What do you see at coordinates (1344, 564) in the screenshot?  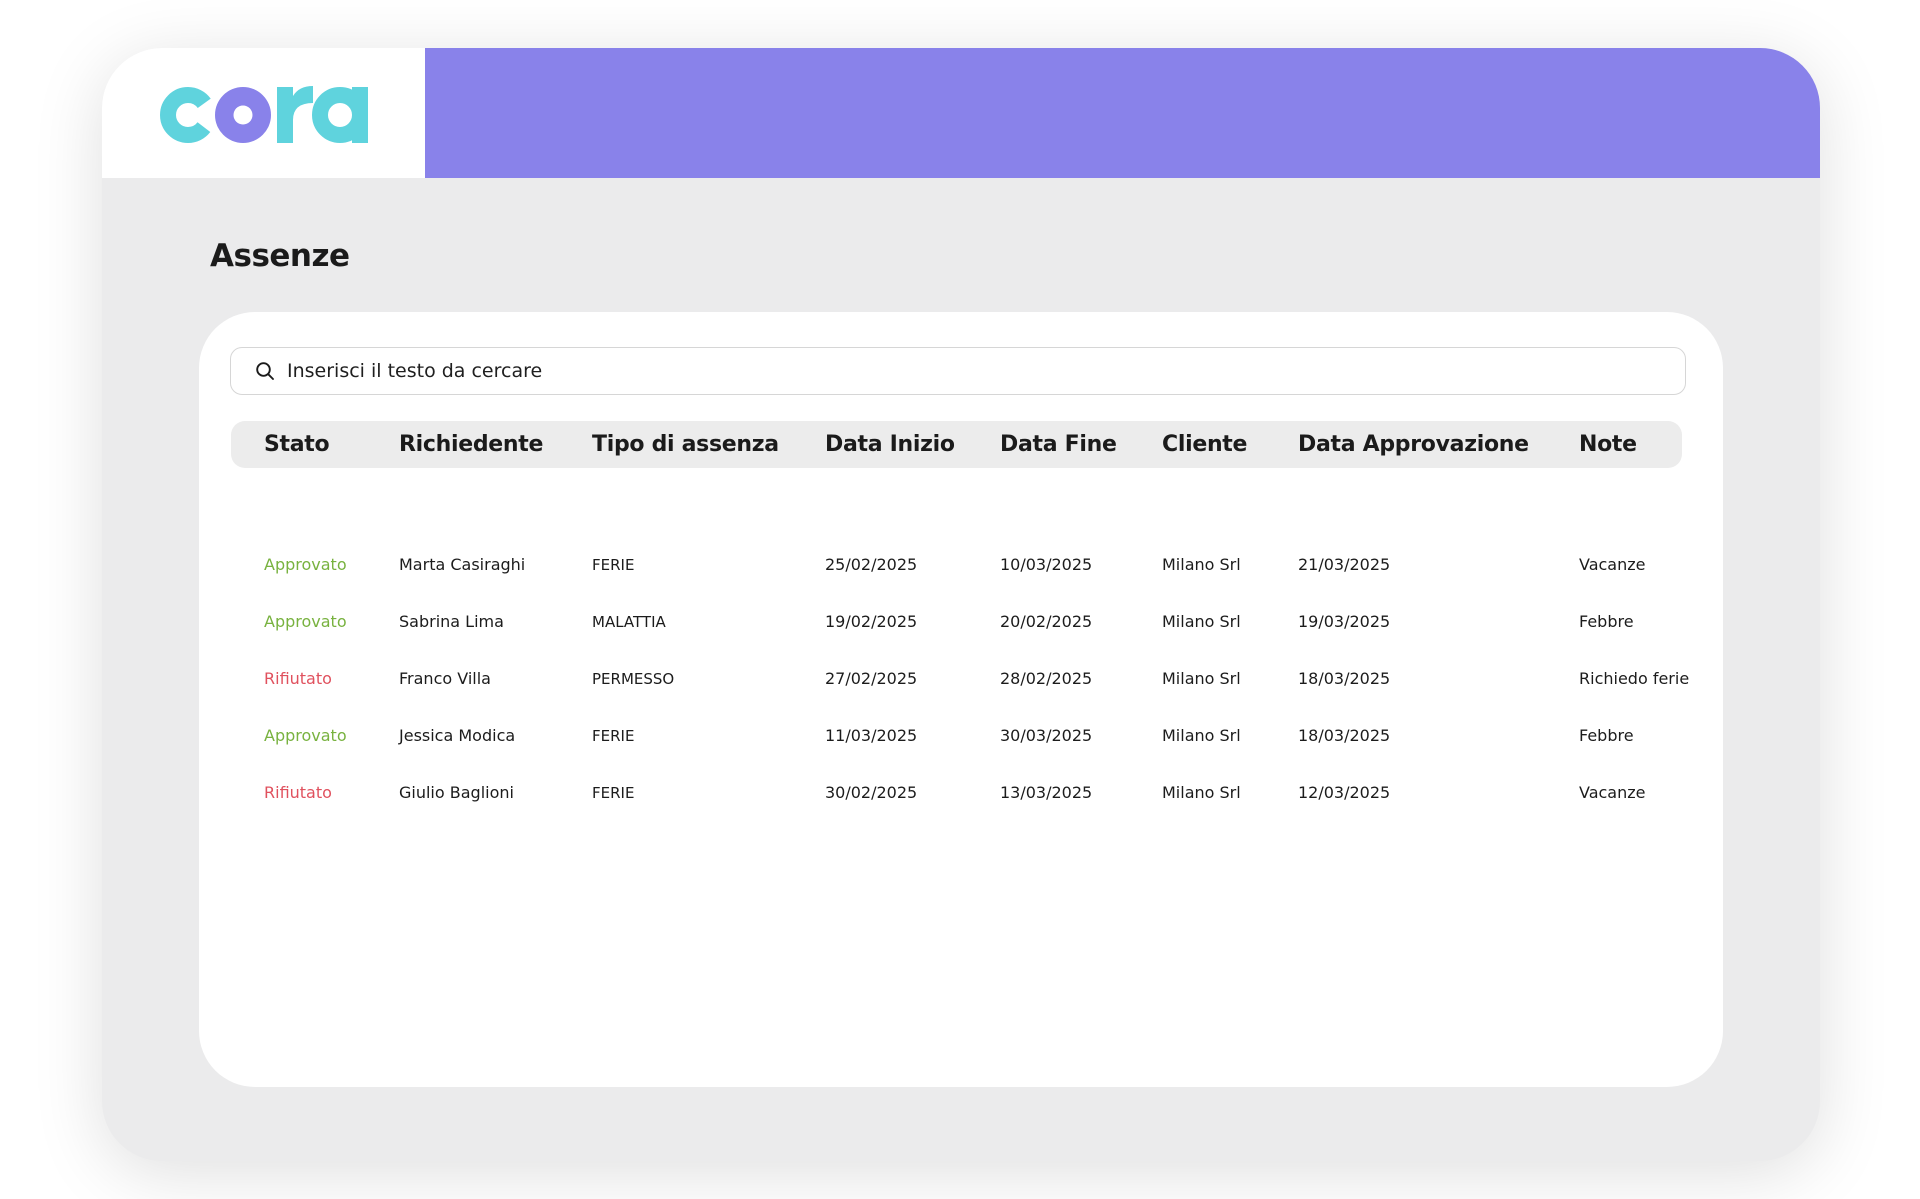 I see `approval-date: 21/03/2025` at bounding box center [1344, 564].